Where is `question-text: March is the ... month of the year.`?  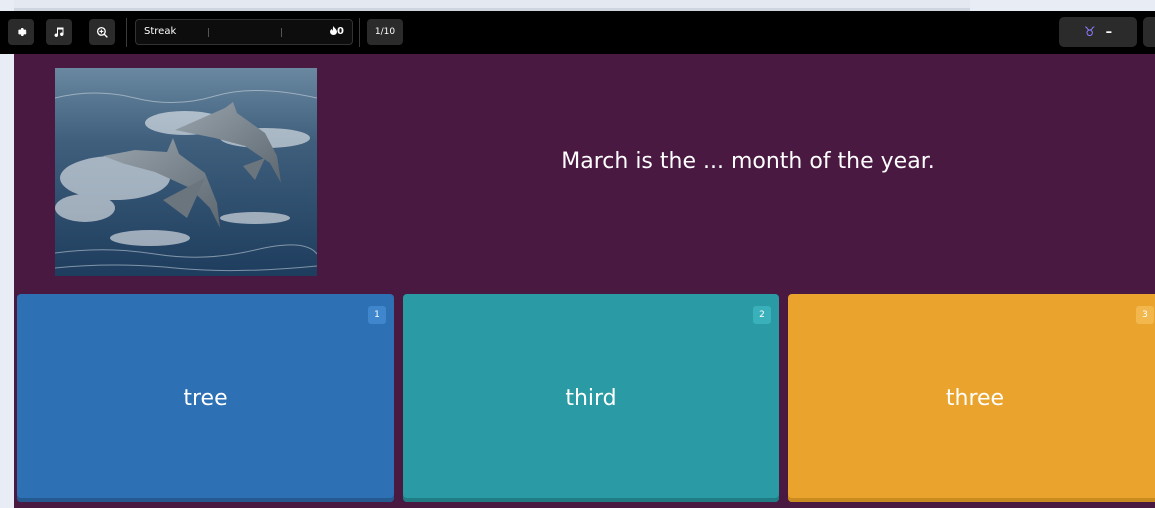 question-text: March is the ... month of the year. is located at coordinates (748, 161).